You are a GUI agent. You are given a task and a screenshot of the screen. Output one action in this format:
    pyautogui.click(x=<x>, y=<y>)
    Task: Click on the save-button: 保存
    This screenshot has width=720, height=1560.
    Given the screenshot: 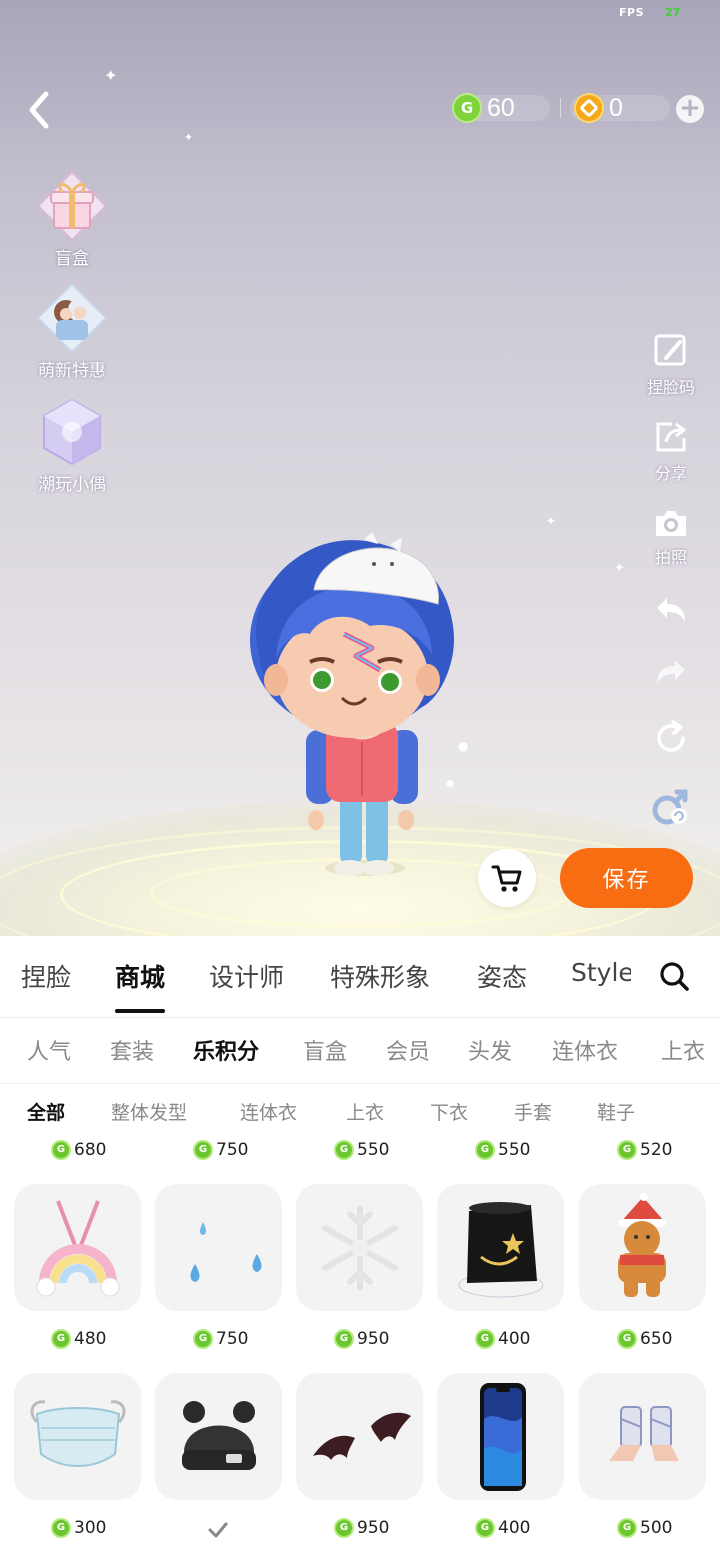 What is the action you would take?
    pyautogui.click(x=626, y=878)
    